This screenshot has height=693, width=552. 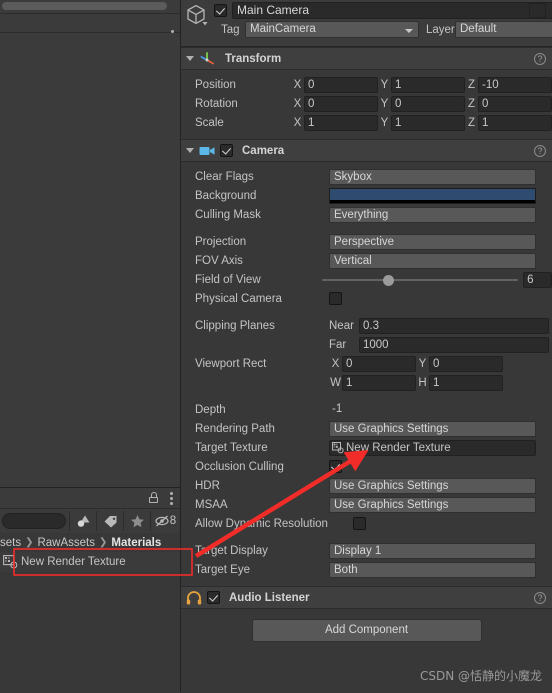 What do you see at coordinates (422, 382) in the screenshot?
I see `axis-h-label: H` at bounding box center [422, 382].